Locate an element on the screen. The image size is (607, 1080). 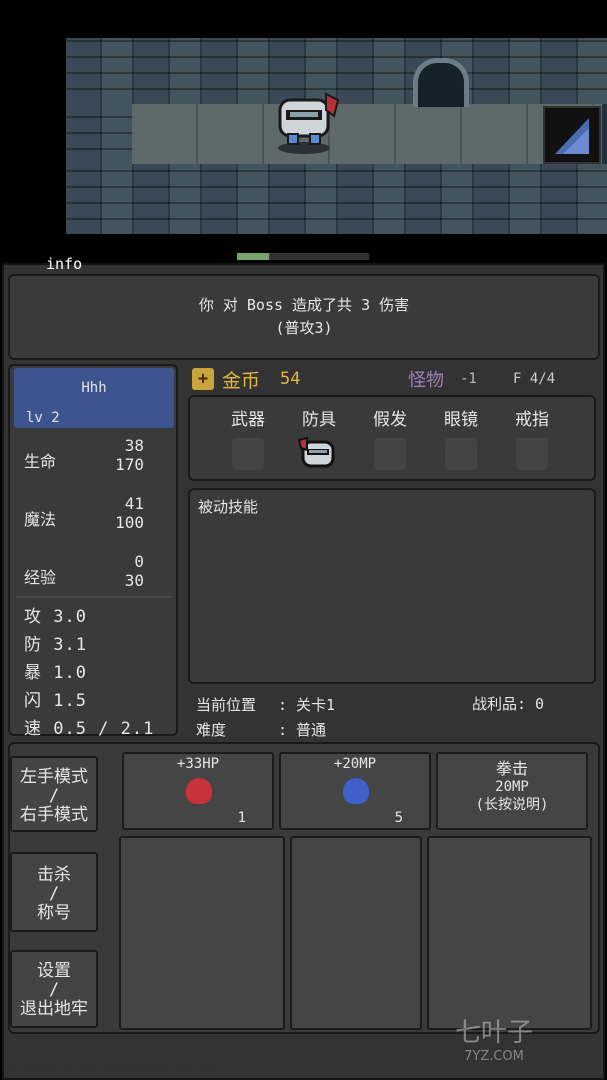
equip-slot-label: 戒指 is located at coordinates (532, 420).